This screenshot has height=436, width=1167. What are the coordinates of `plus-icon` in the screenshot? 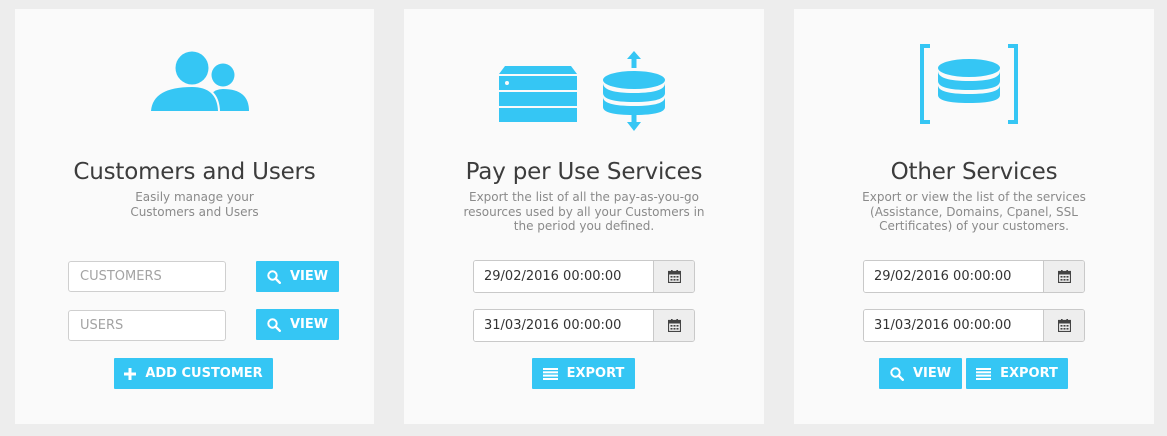 It's located at (130, 373).